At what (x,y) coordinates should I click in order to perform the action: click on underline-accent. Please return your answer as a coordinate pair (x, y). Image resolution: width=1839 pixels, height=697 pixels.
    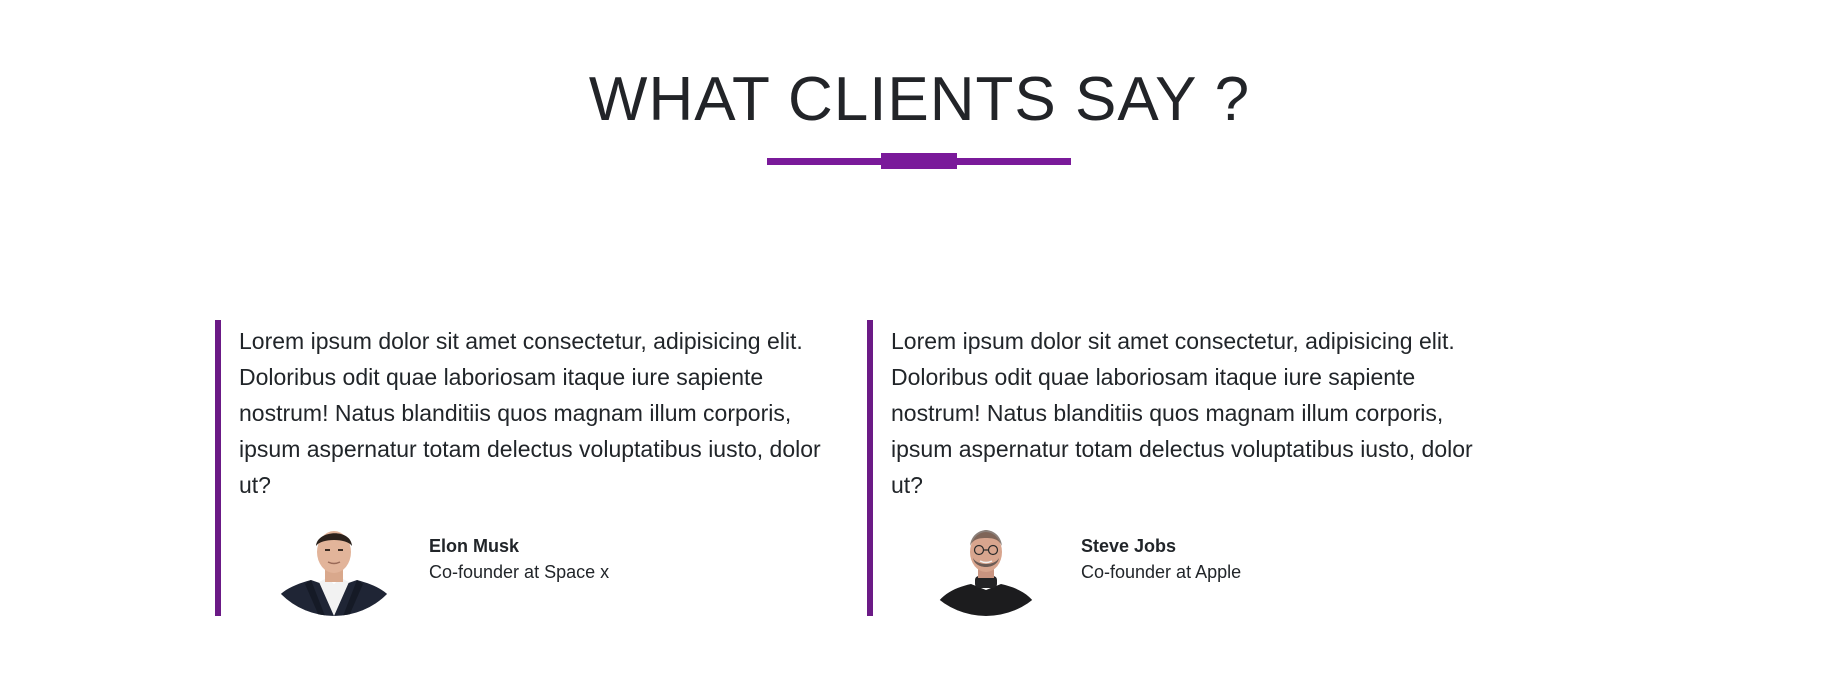
    Looking at the image, I should click on (919, 161).